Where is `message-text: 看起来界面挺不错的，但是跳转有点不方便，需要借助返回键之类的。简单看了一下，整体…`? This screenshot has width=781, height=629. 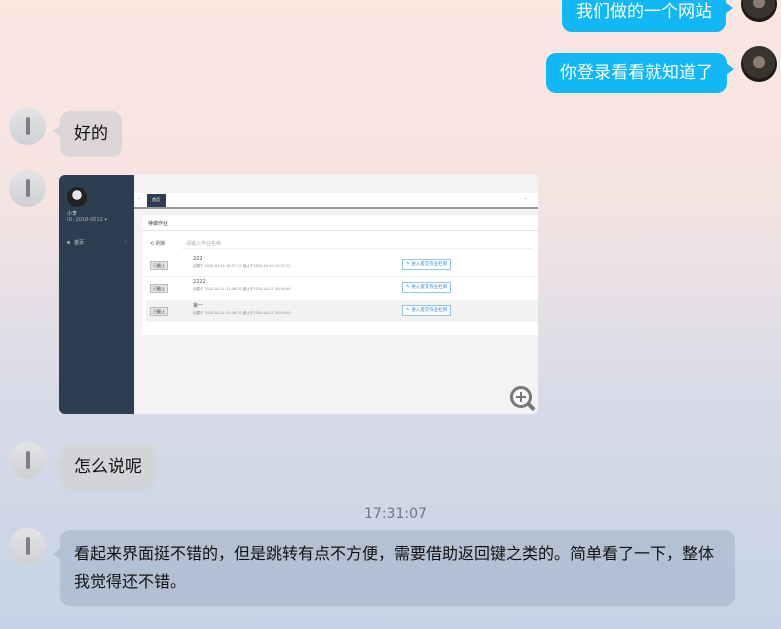 message-text: 看起来界面挺不错的，但是跳转有点不方便，需要借助返回键之类的。简单看了一下，整体… is located at coordinates (394, 567).